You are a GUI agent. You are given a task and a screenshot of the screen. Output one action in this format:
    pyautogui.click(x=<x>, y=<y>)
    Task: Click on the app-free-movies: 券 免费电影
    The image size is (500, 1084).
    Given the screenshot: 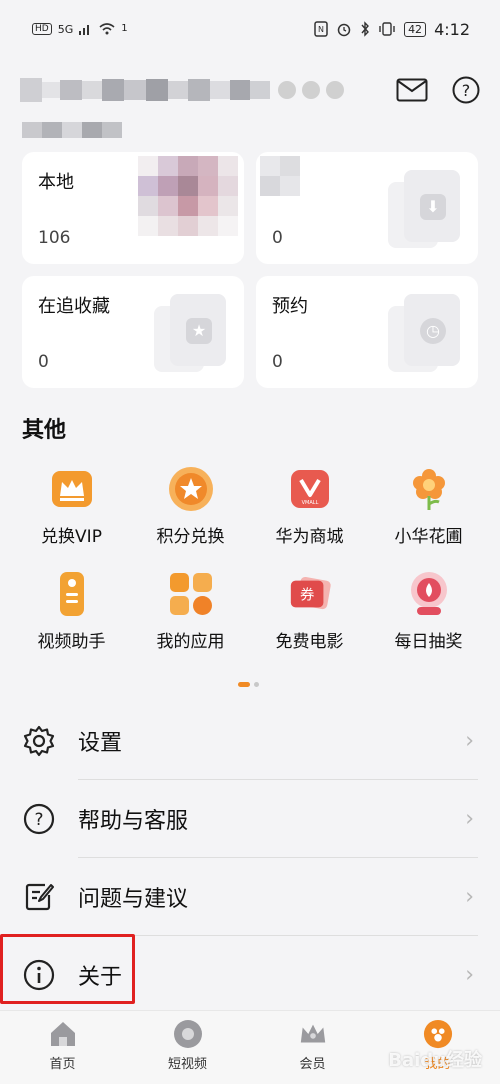 What is the action you would take?
    pyautogui.click(x=309, y=611)
    